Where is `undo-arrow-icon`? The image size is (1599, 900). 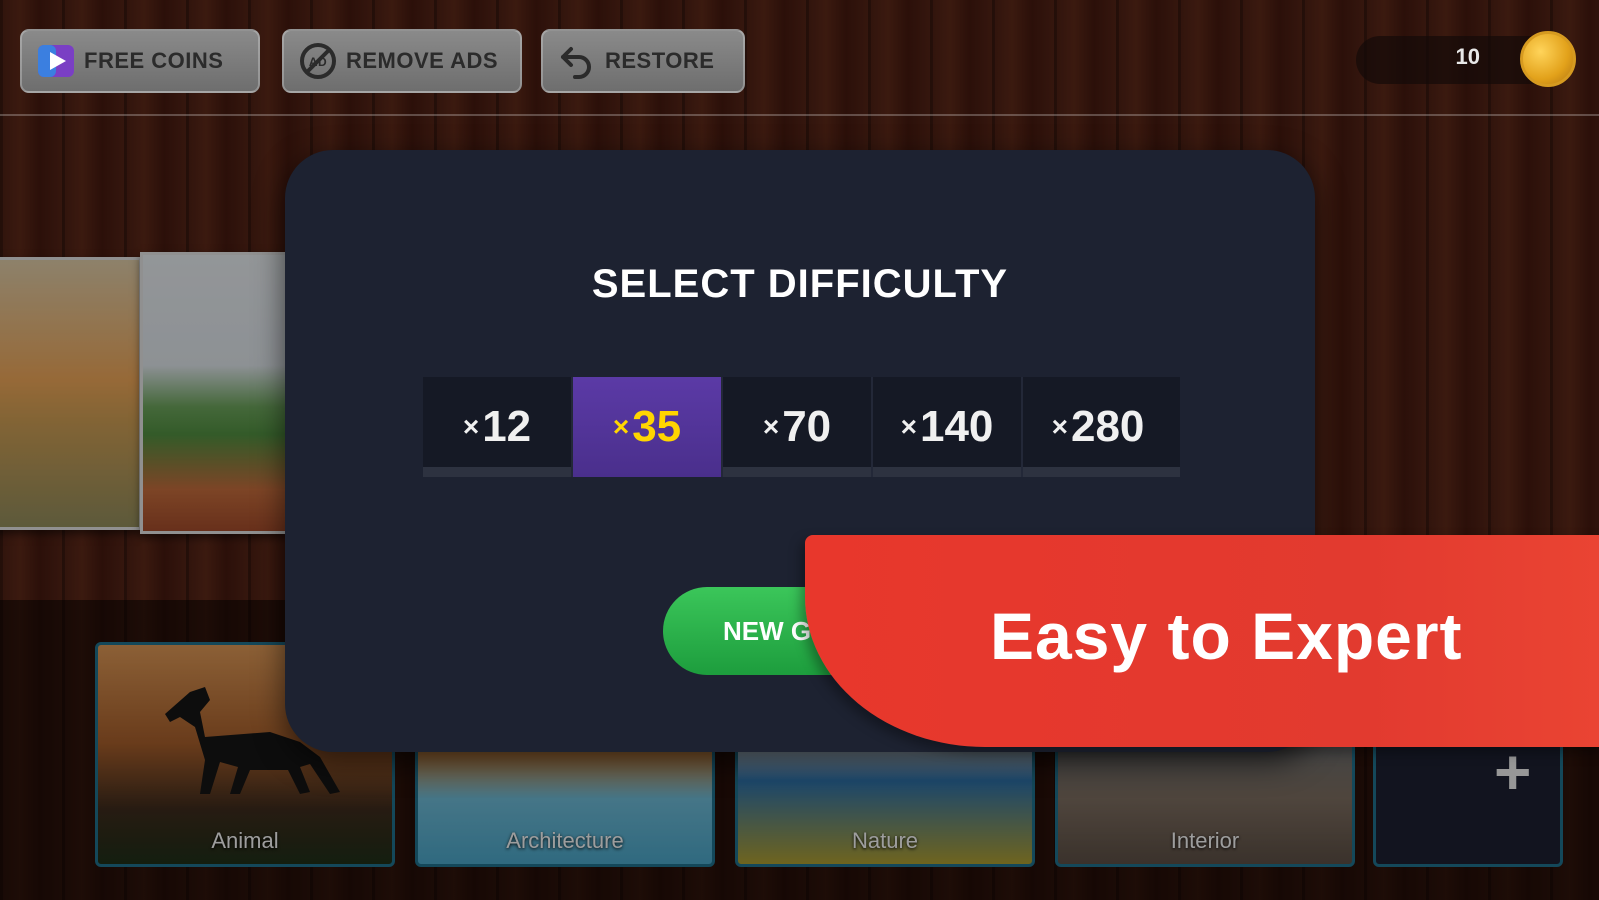
undo-arrow-icon is located at coordinates (577, 61).